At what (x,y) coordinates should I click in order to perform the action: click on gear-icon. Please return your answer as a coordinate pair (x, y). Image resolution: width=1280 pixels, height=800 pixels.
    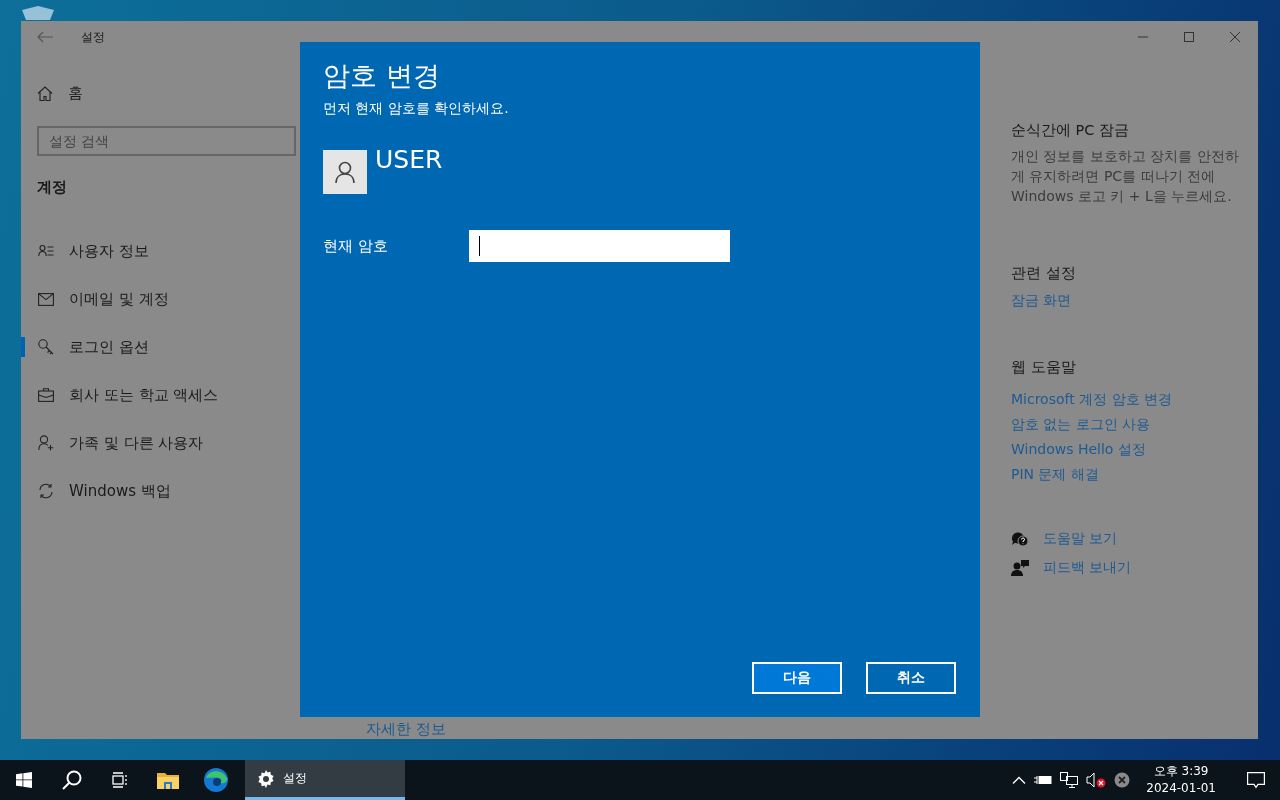
    Looking at the image, I should click on (266, 778).